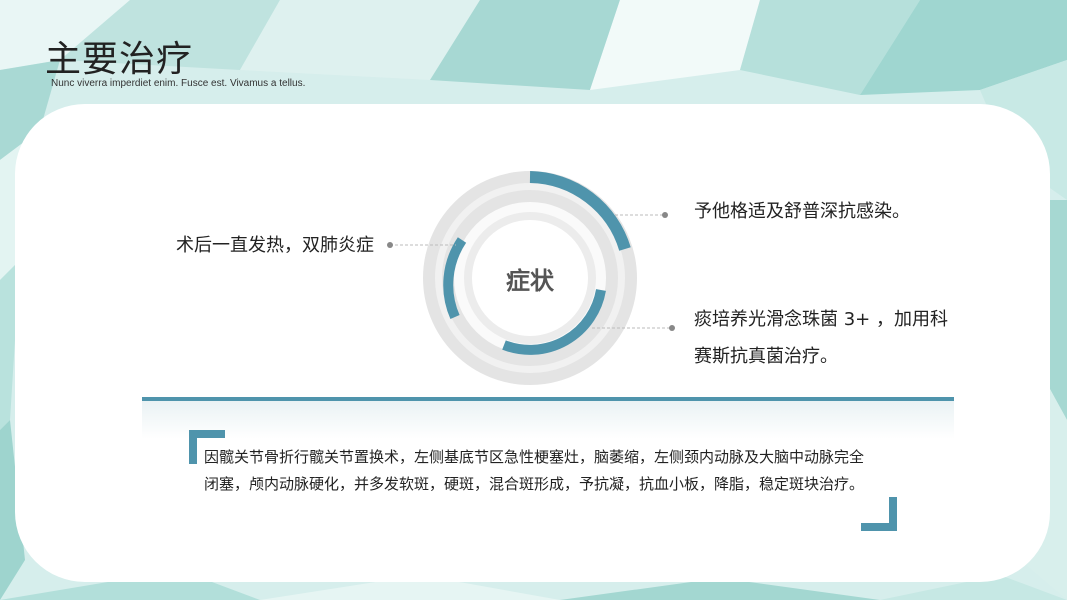 The image size is (1067, 600). I want to click on page-title: 主要治疗, so click(119, 59).